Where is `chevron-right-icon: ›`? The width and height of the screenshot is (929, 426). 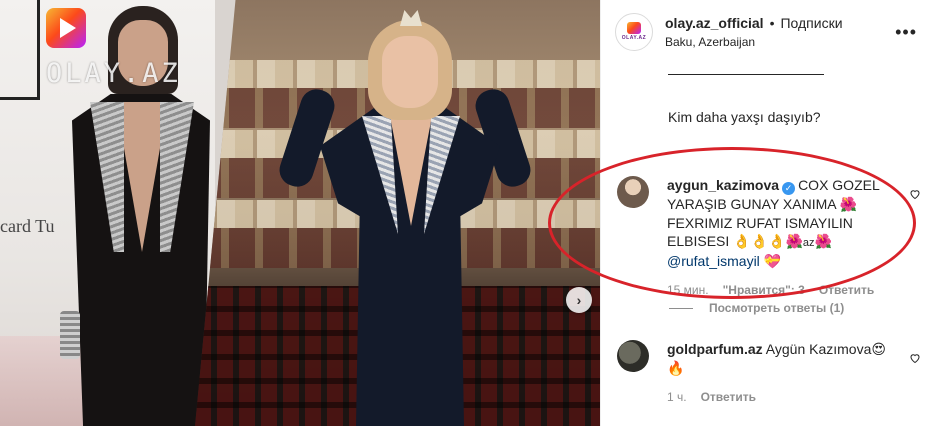
chevron-right-icon: › is located at coordinates (579, 300).